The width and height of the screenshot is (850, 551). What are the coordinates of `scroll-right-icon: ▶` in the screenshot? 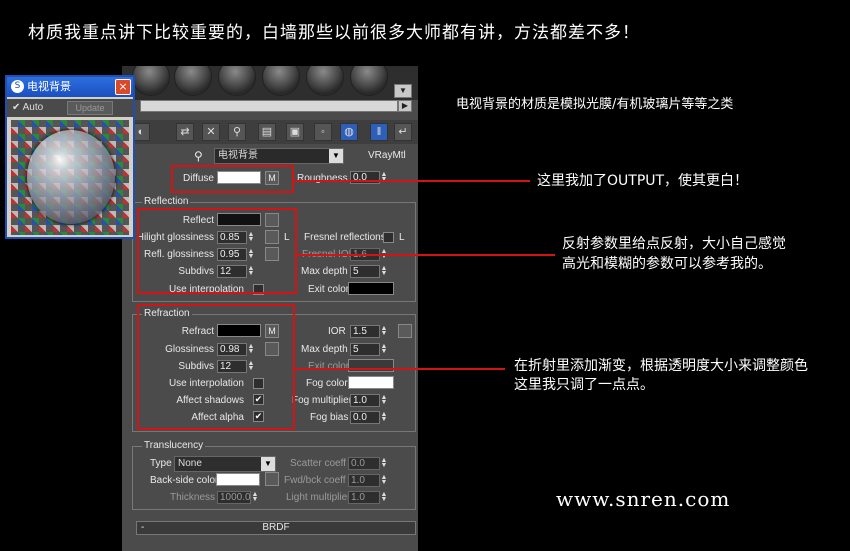 It's located at (405, 106).